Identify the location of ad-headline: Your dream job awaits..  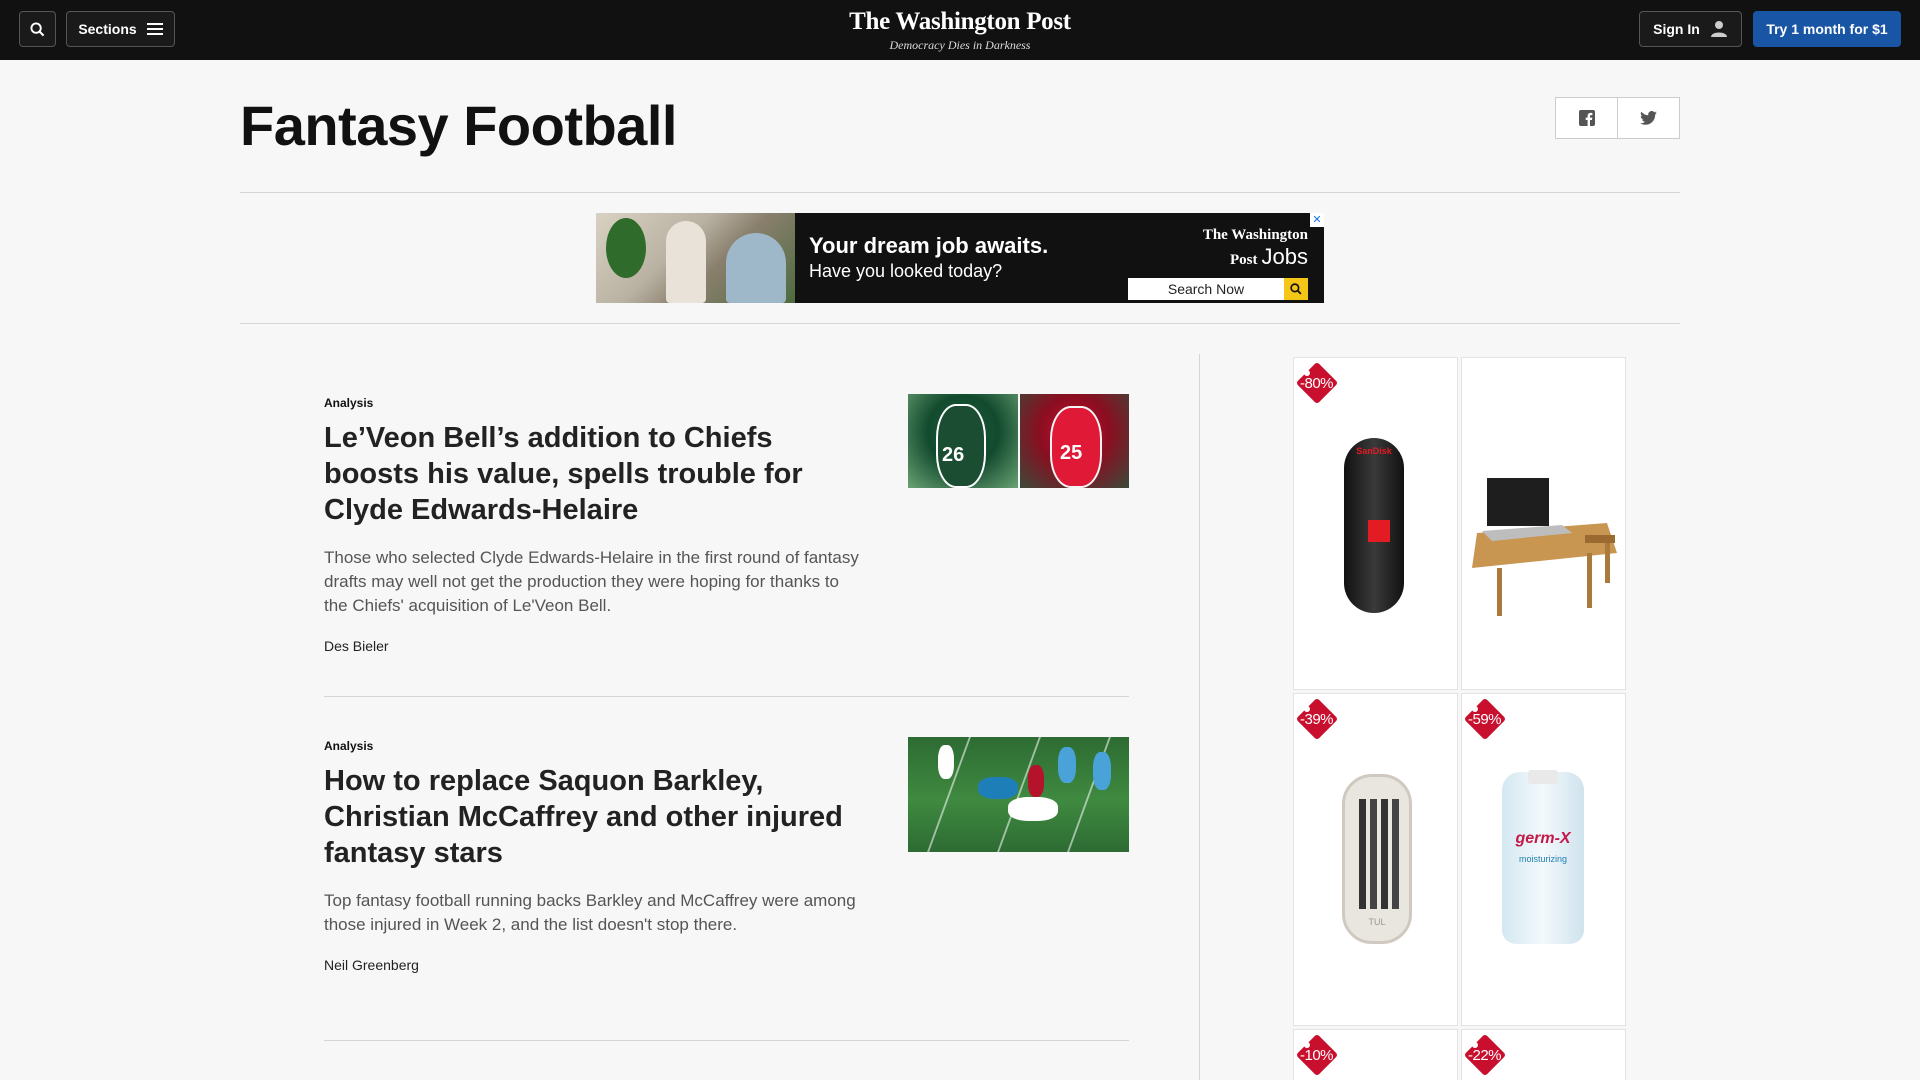
(929, 245).